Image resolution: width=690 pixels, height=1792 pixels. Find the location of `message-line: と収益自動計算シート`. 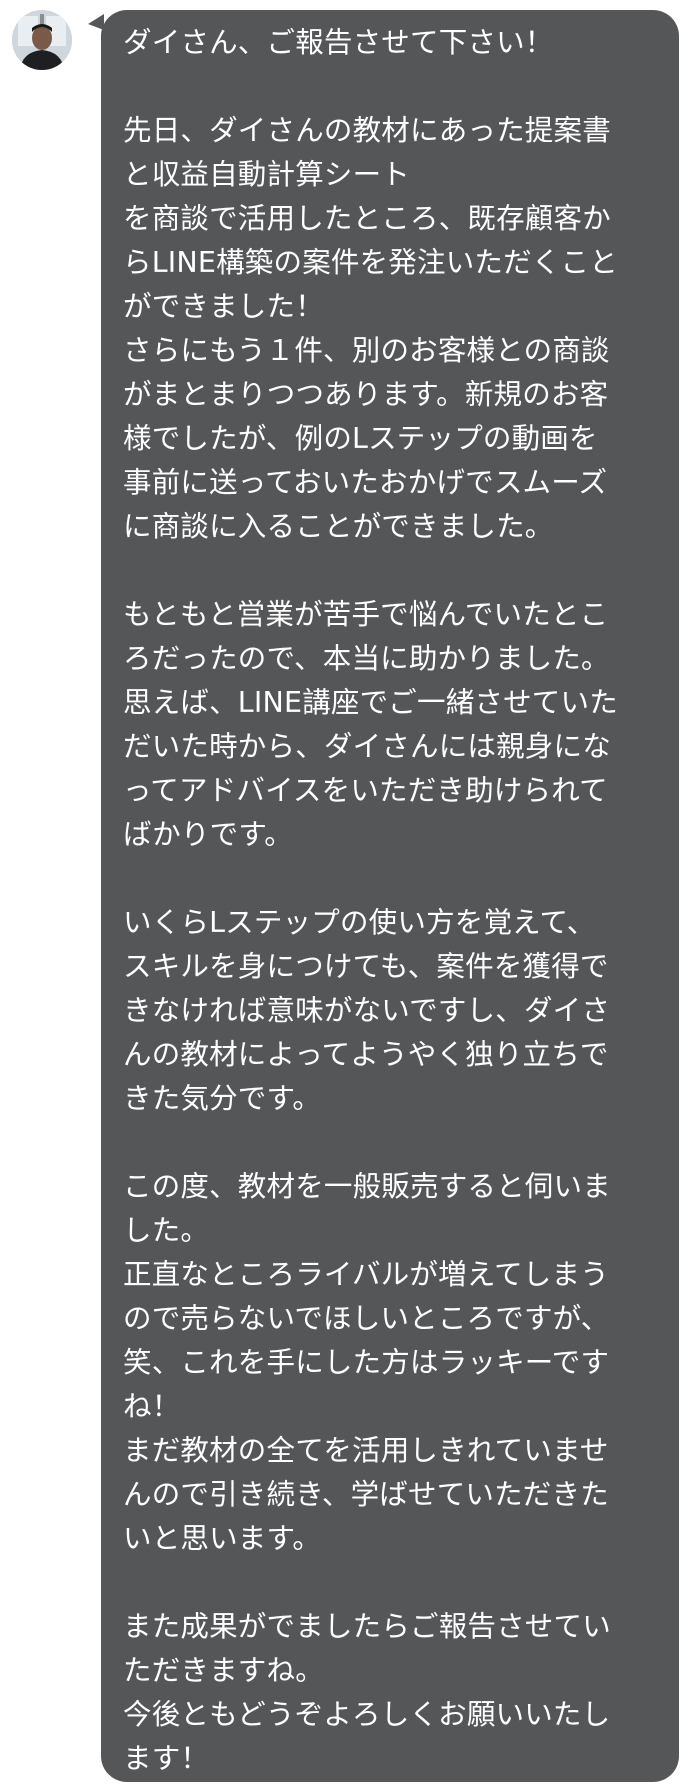

message-line: と収益自動計算シート is located at coordinates (267, 174).